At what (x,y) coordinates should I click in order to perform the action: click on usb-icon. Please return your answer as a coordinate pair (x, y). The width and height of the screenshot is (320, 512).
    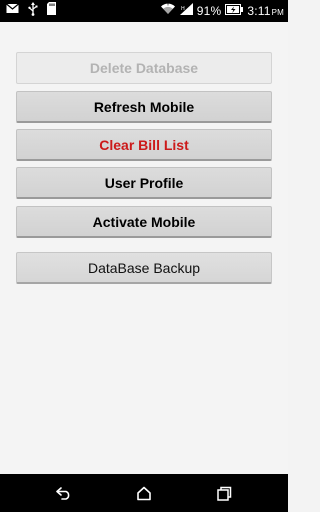
    Looking at the image, I should click on (33, 11).